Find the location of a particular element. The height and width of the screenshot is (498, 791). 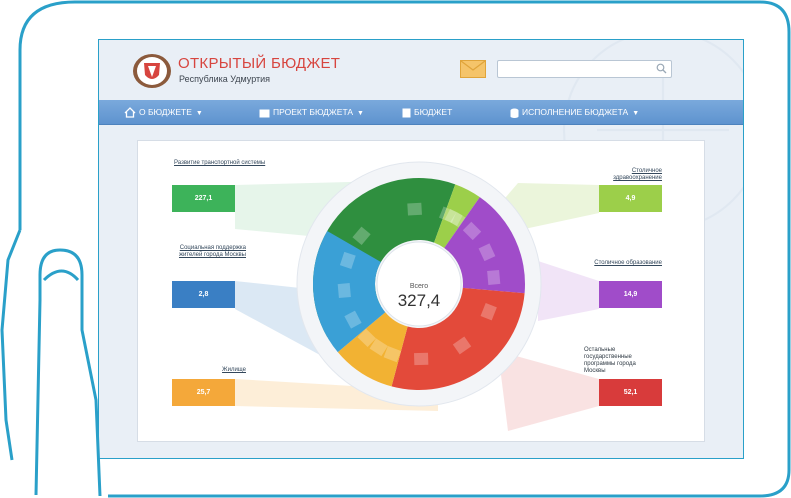

search-icon is located at coordinates (661, 68).